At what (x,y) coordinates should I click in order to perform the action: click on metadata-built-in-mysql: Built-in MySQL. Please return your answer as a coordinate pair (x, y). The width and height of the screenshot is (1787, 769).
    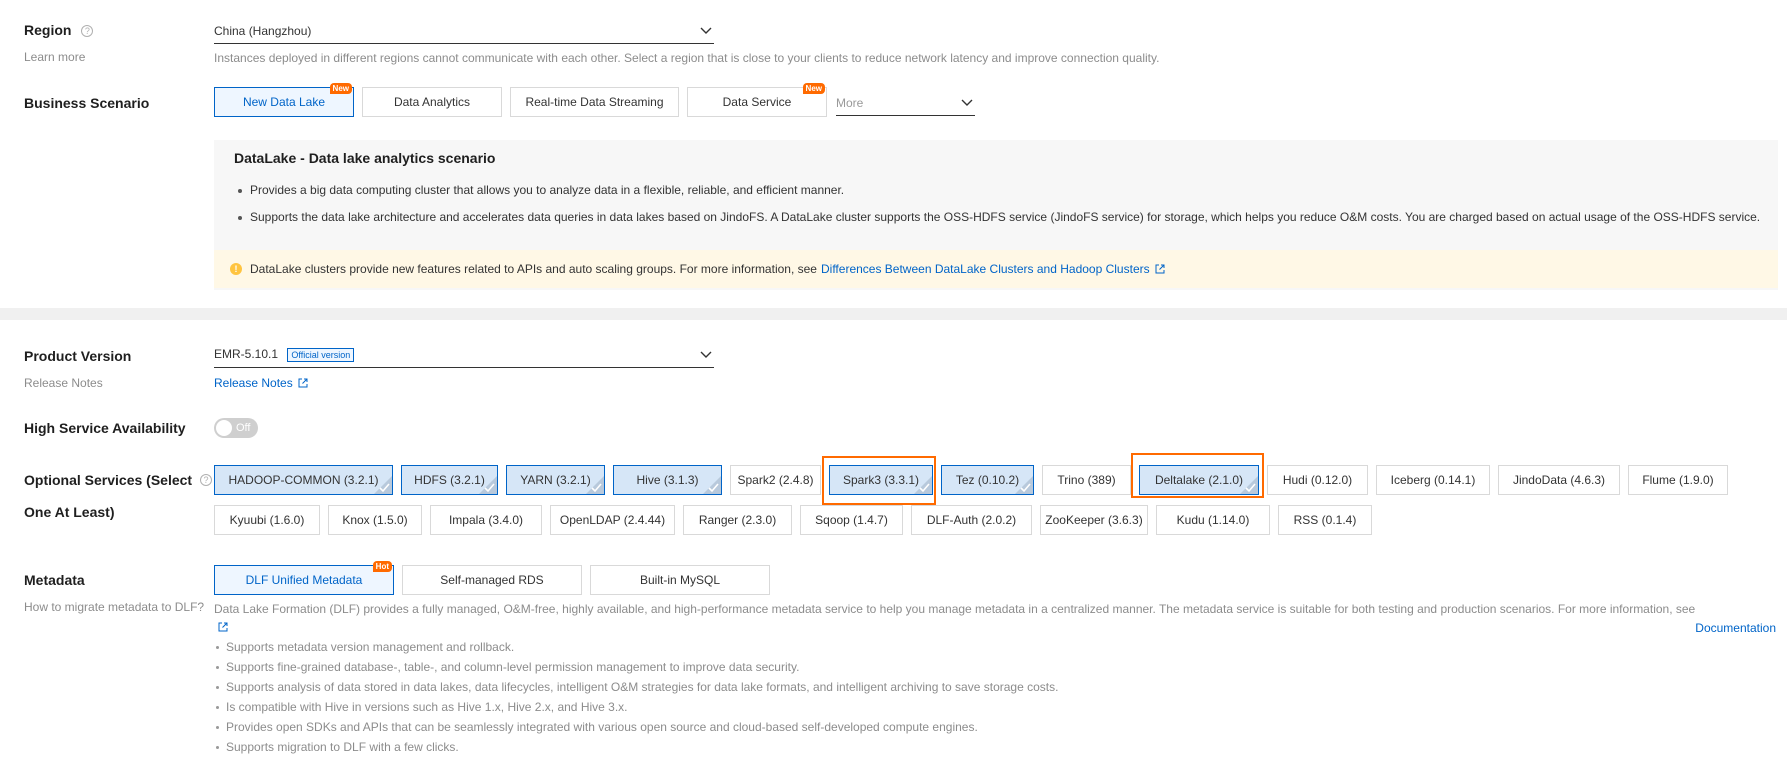
    Looking at the image, I should click on (680, 580).